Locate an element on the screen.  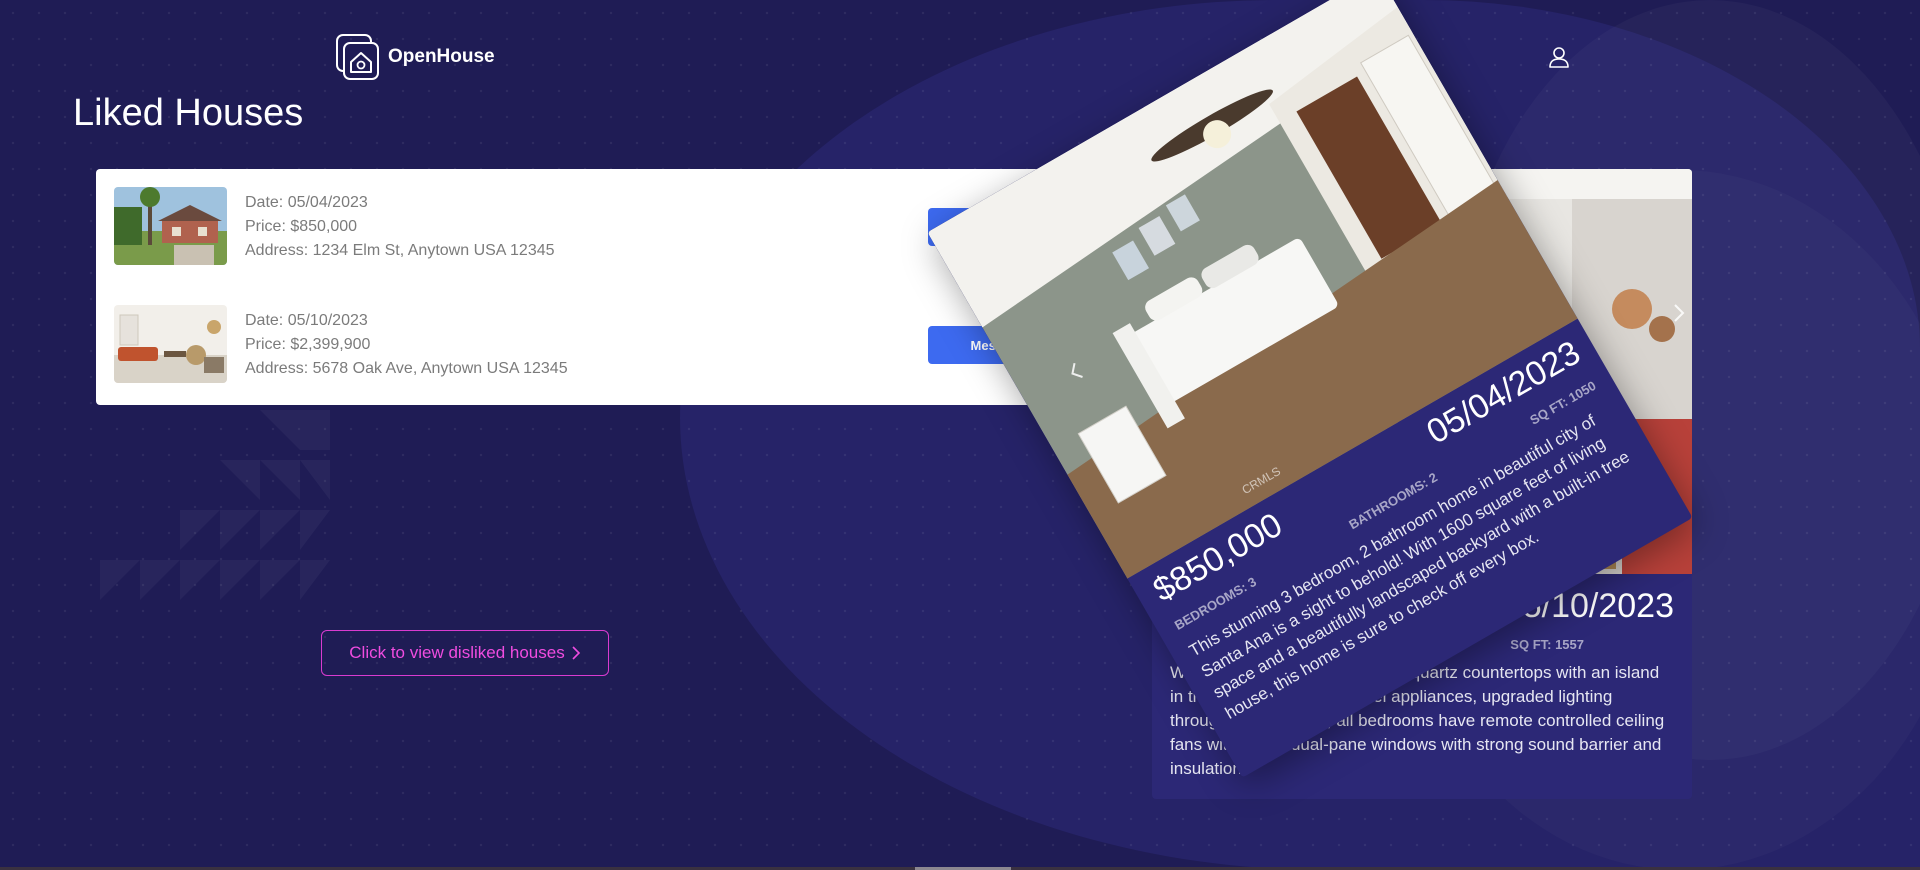
view-disliked-houses-button: Click to view disliked houses is located at coordinates (465, 653).